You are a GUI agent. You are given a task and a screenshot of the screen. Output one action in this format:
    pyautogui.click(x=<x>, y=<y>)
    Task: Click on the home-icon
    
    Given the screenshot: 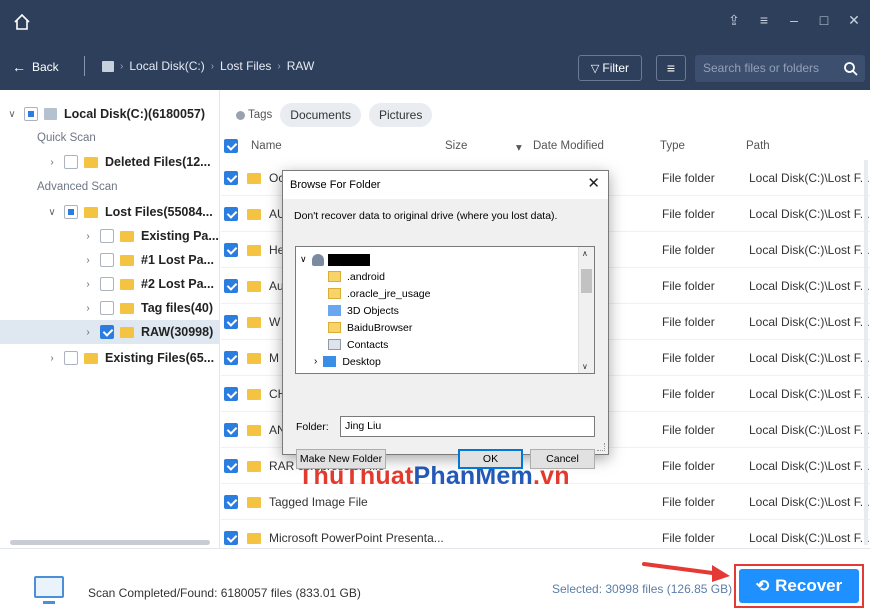 What is the action you would take?
    pyautogui.click(x=22, y=22)
    